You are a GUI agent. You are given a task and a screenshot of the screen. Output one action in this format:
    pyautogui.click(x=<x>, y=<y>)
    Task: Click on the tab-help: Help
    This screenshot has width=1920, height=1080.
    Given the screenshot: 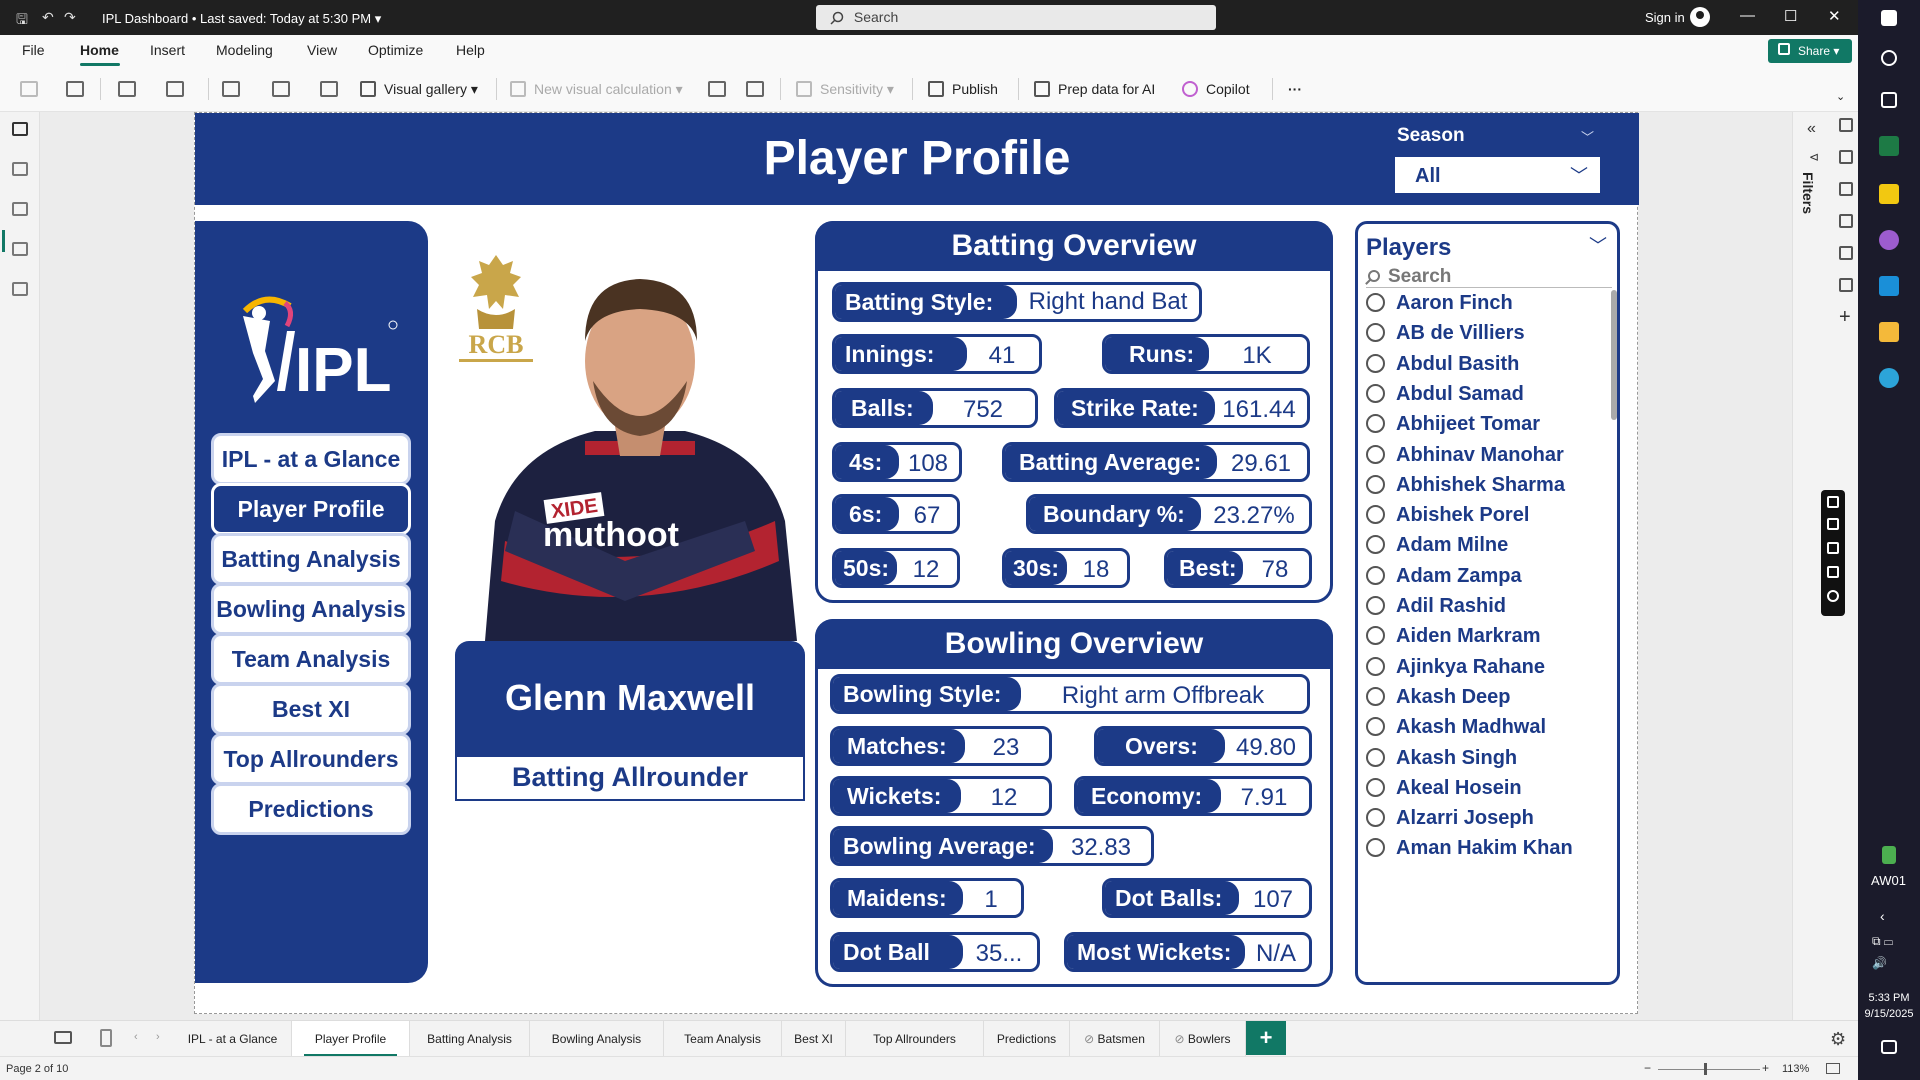 What is the action you would take?
    pyautogui.click(x=470, y=50)
    